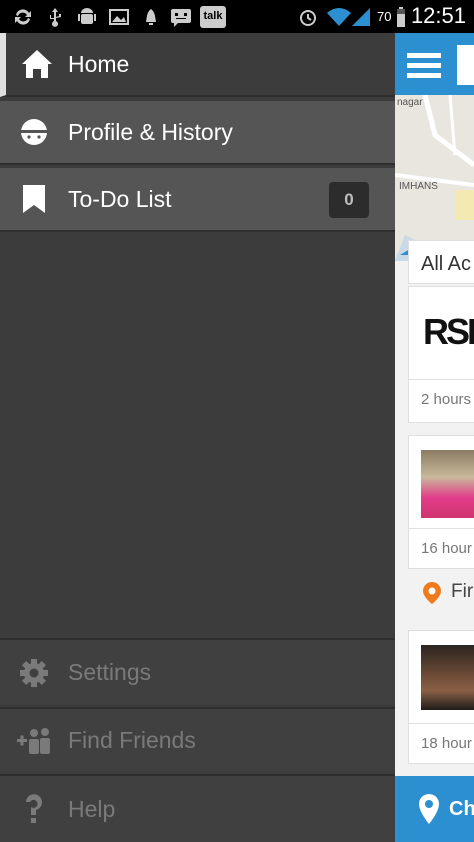 The image size is (474, 842). What do you see at coordinates (34, 741) in the screenshot?
I see `add-friends-icon` at bounding box center [34, 741].